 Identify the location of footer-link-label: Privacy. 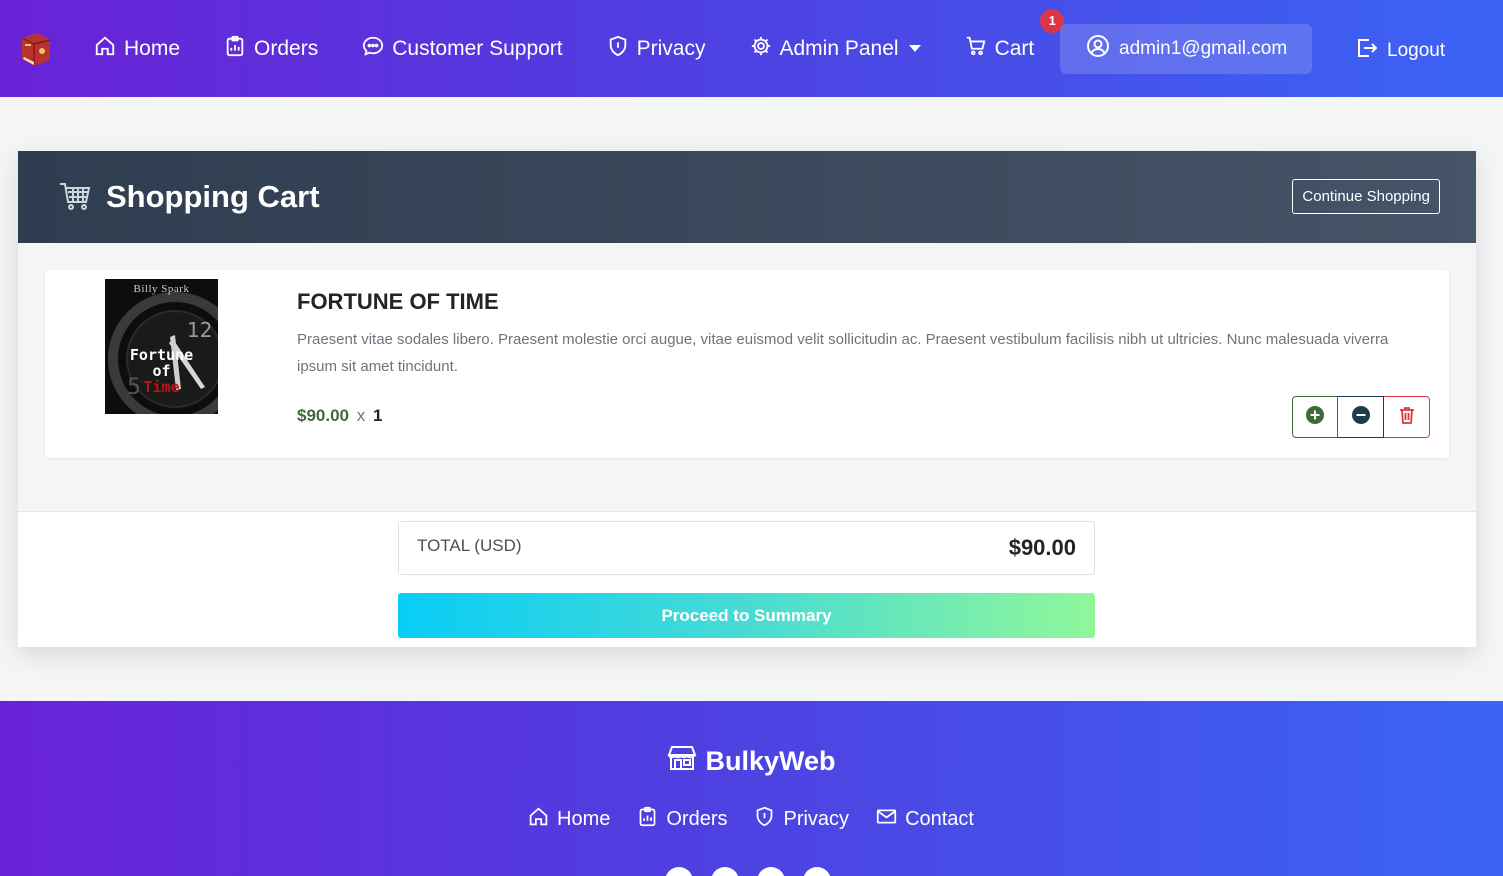
(816, 819).